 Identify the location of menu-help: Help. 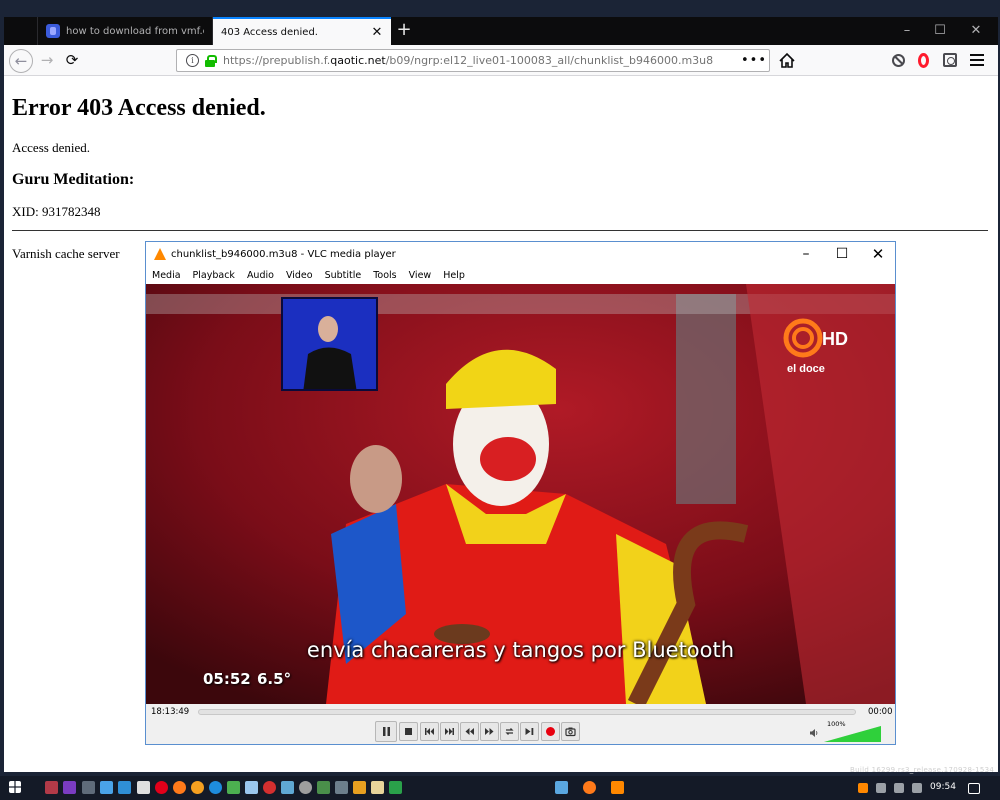
(454, 275).